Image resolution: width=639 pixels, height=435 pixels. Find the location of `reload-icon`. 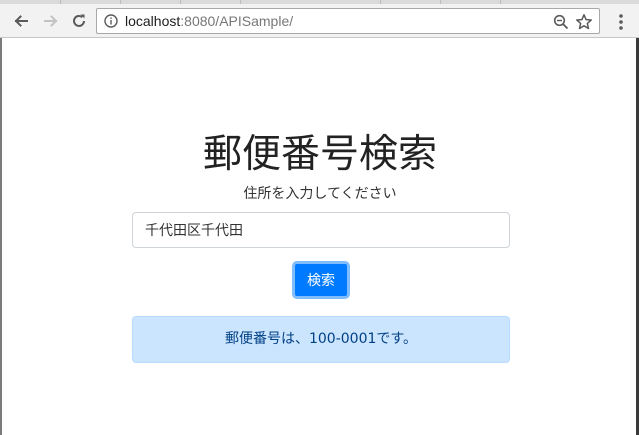

reload-icon is located at coordinates (79, 20).